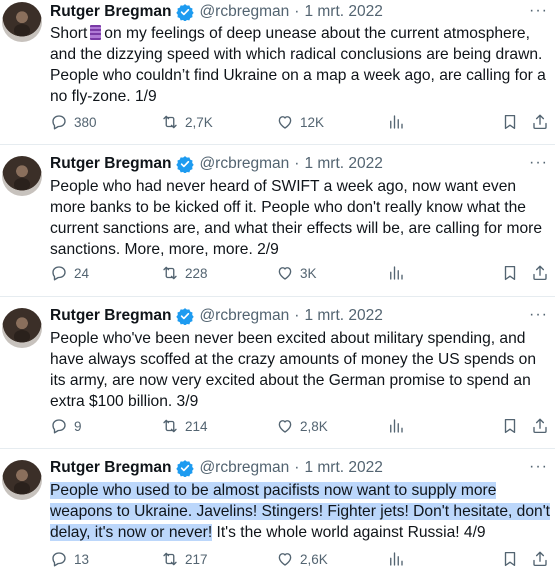 The width and height of the screenshot is (555, 570). Describe the element at coordinates (184, 273) in the screenshot. I see `retweet-button: 228` at that location.